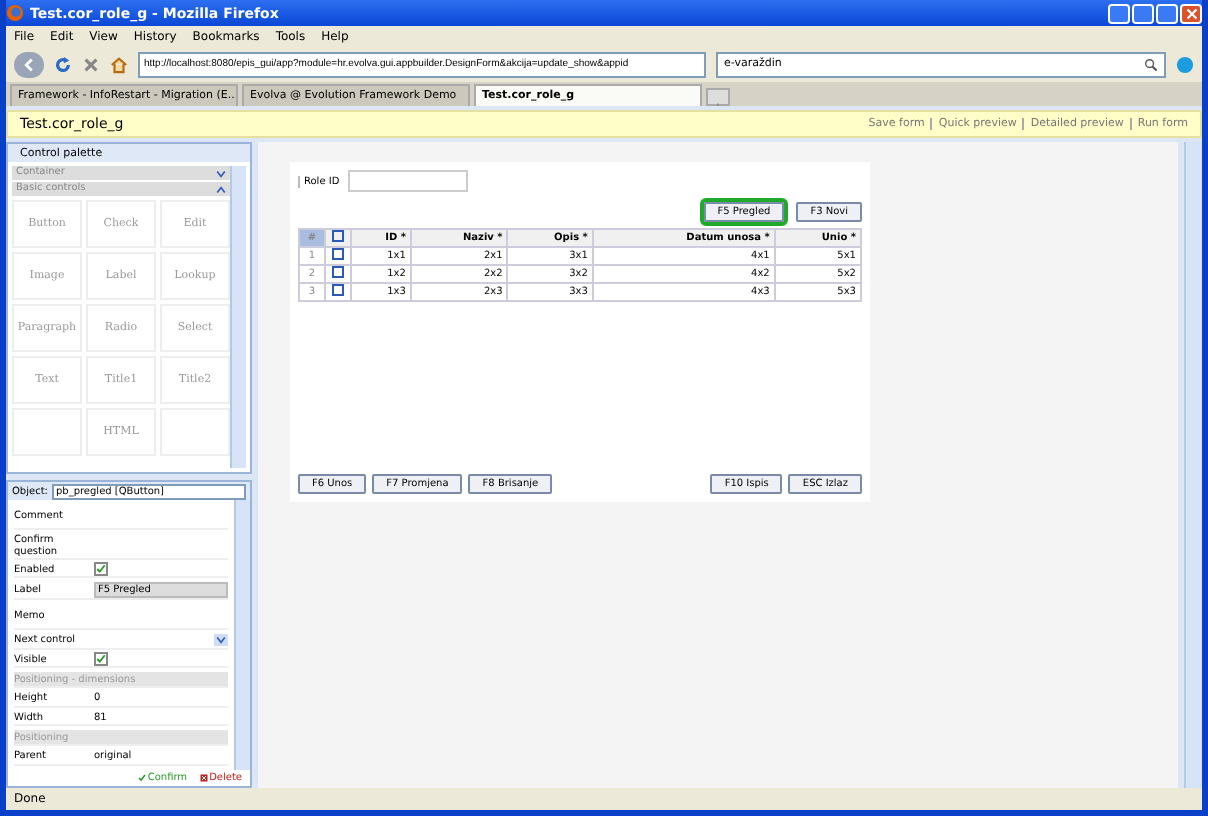  What do you see at coordinates (63, 64) in the screenshot?
I see `reload-icon` at bounding box center [63, 64].